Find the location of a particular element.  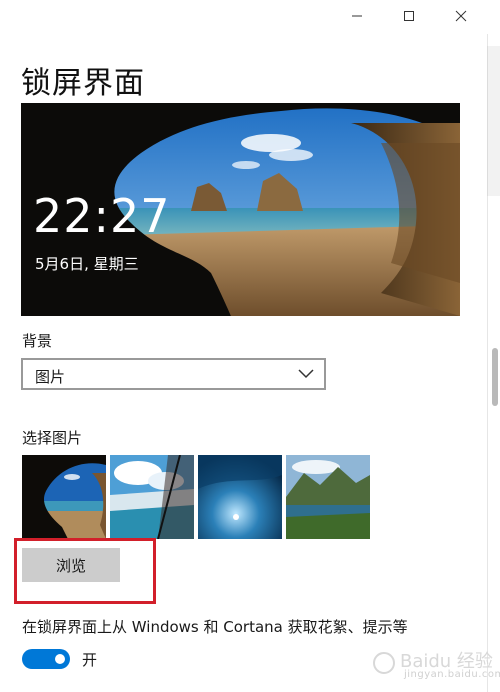

thumbnail-snow-window is located at coordinates (152, 497).